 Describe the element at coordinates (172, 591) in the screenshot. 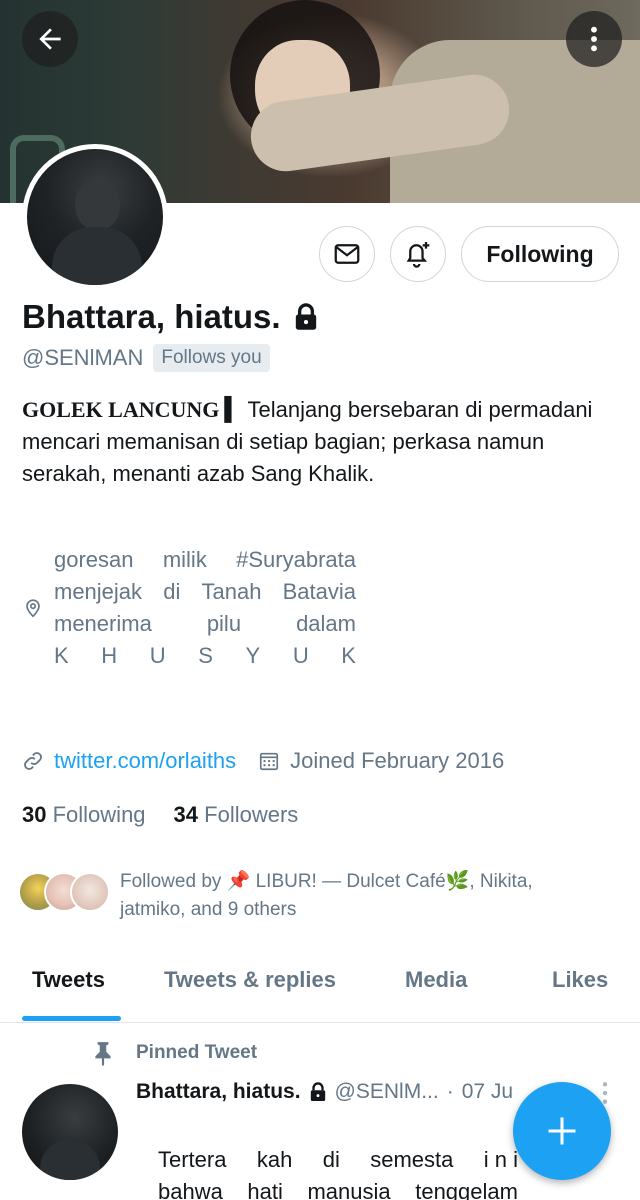

I see `location-word: di` at that location.